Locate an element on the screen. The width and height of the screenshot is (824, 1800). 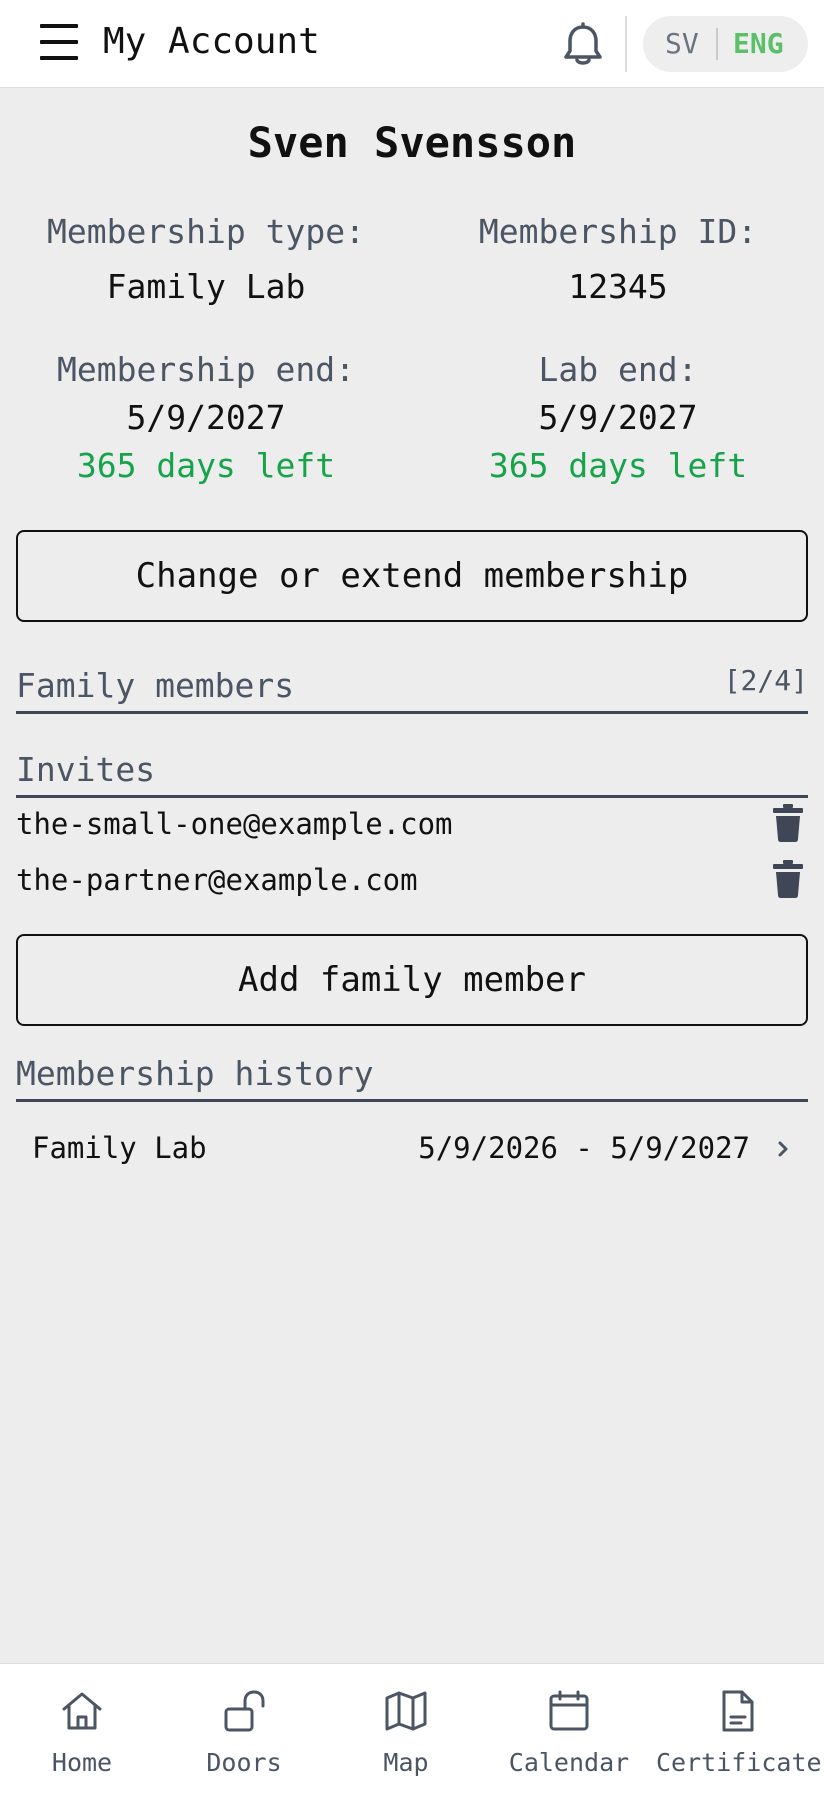
document-icon is located at coordinates (738, 1711).